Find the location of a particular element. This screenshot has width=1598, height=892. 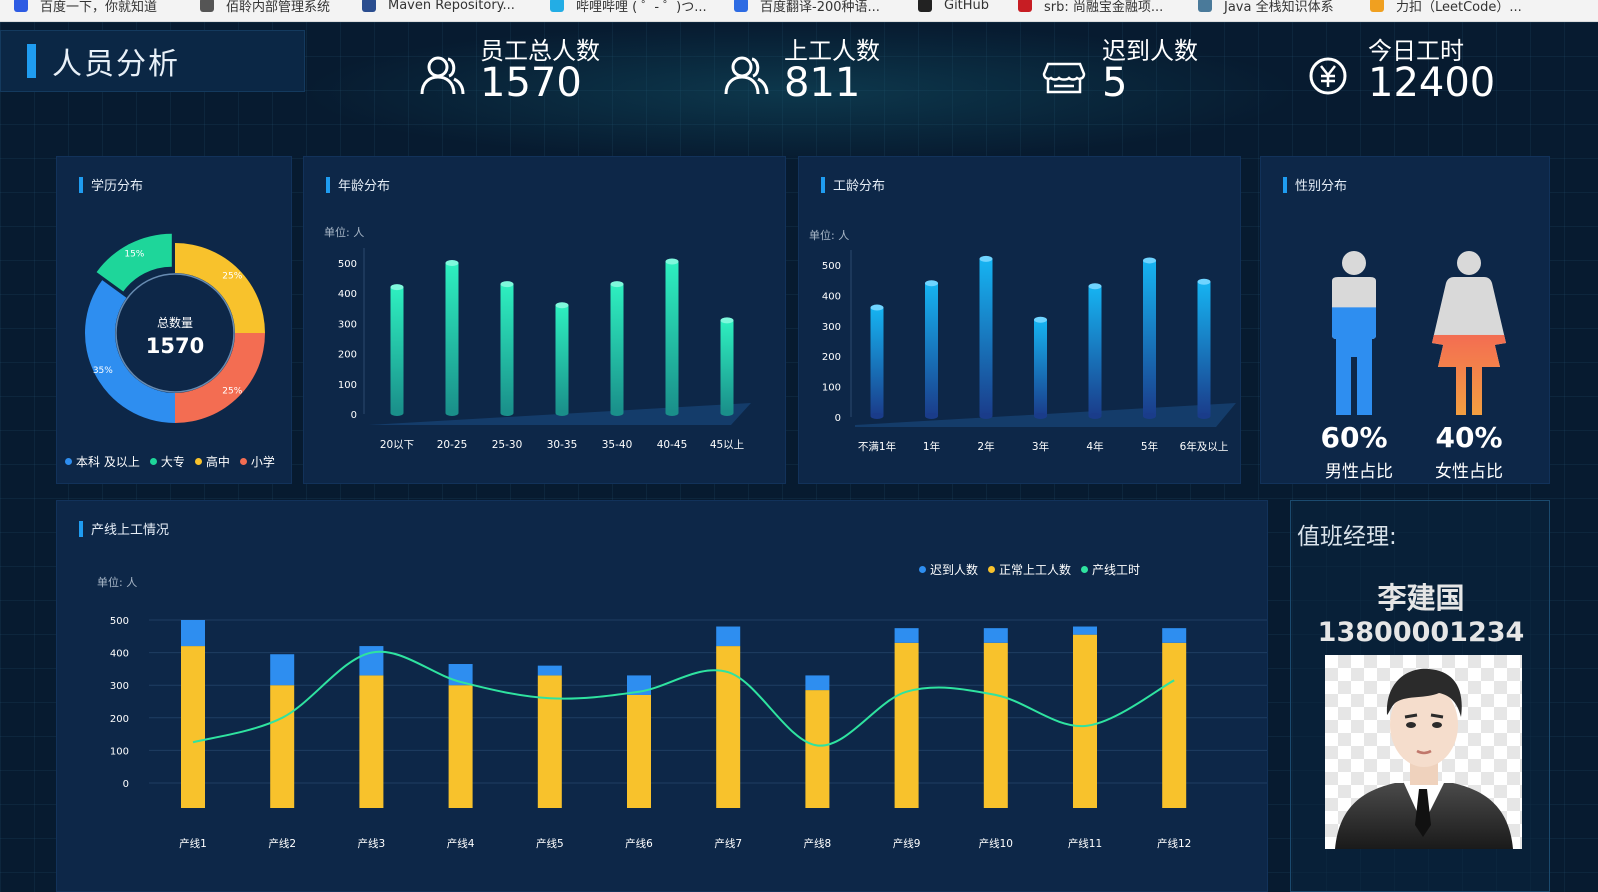

panel-title: 性别分布 is located at coordinates (1315, 184).